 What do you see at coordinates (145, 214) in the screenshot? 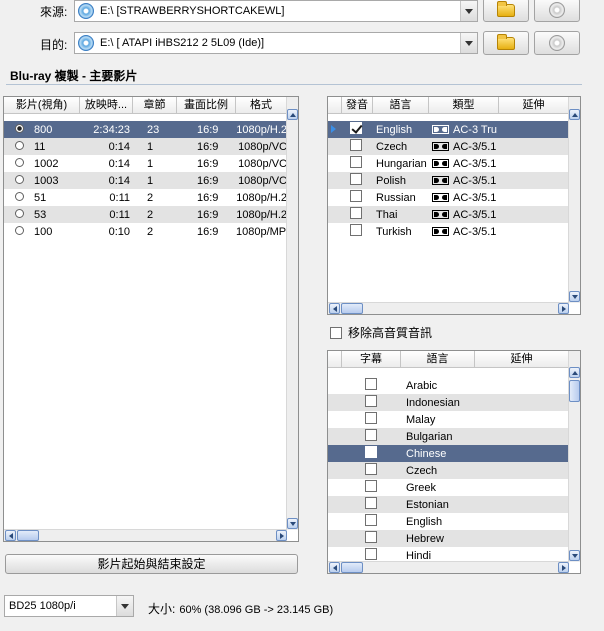
I see `table-row: 53 0:11 2 16:9 1080p/H.2` at bounding box center [145, 214].